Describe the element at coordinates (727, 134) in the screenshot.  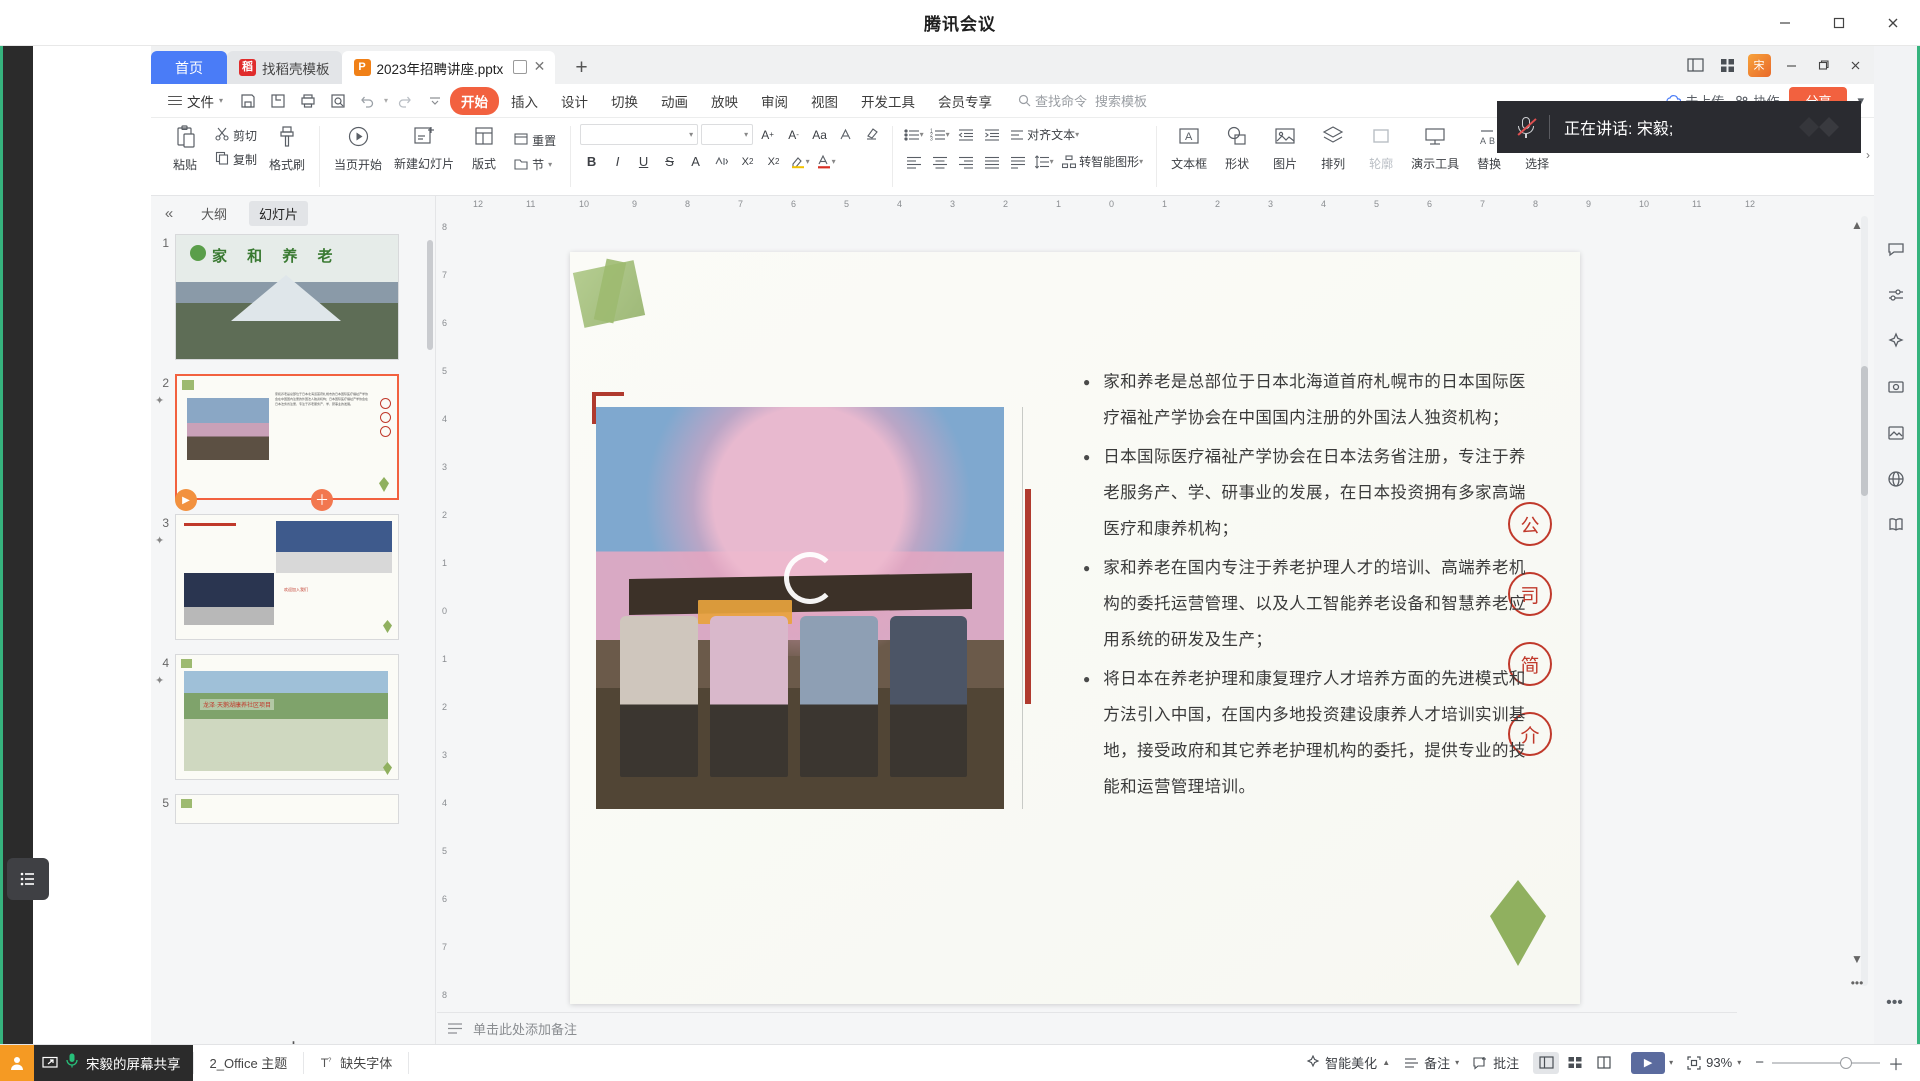
I see `font-size-input: ▾` at that location.